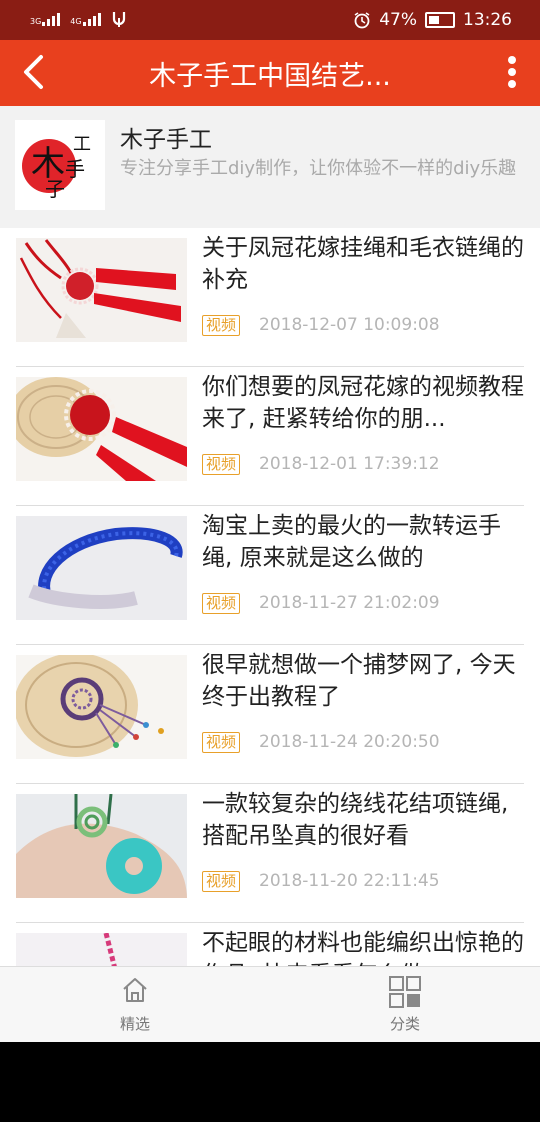 The height and width of the screenshot is (1122, 540). What do you see at coordinates (36, 21) in the screenshot?
I see `net-label-3g: 3G` at bounding box center [36, 21].